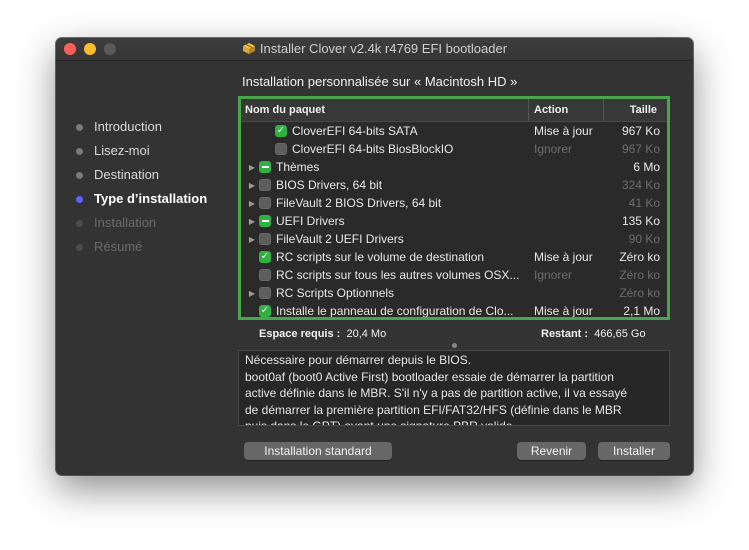 The height and width of the screenshot is (550, 749). What do you see at coordinates (385, 185) in the screenshot?
I see `package-name-cell: ▶ BIOS Drivers, 64 bit` at bounding box center [385, 185].